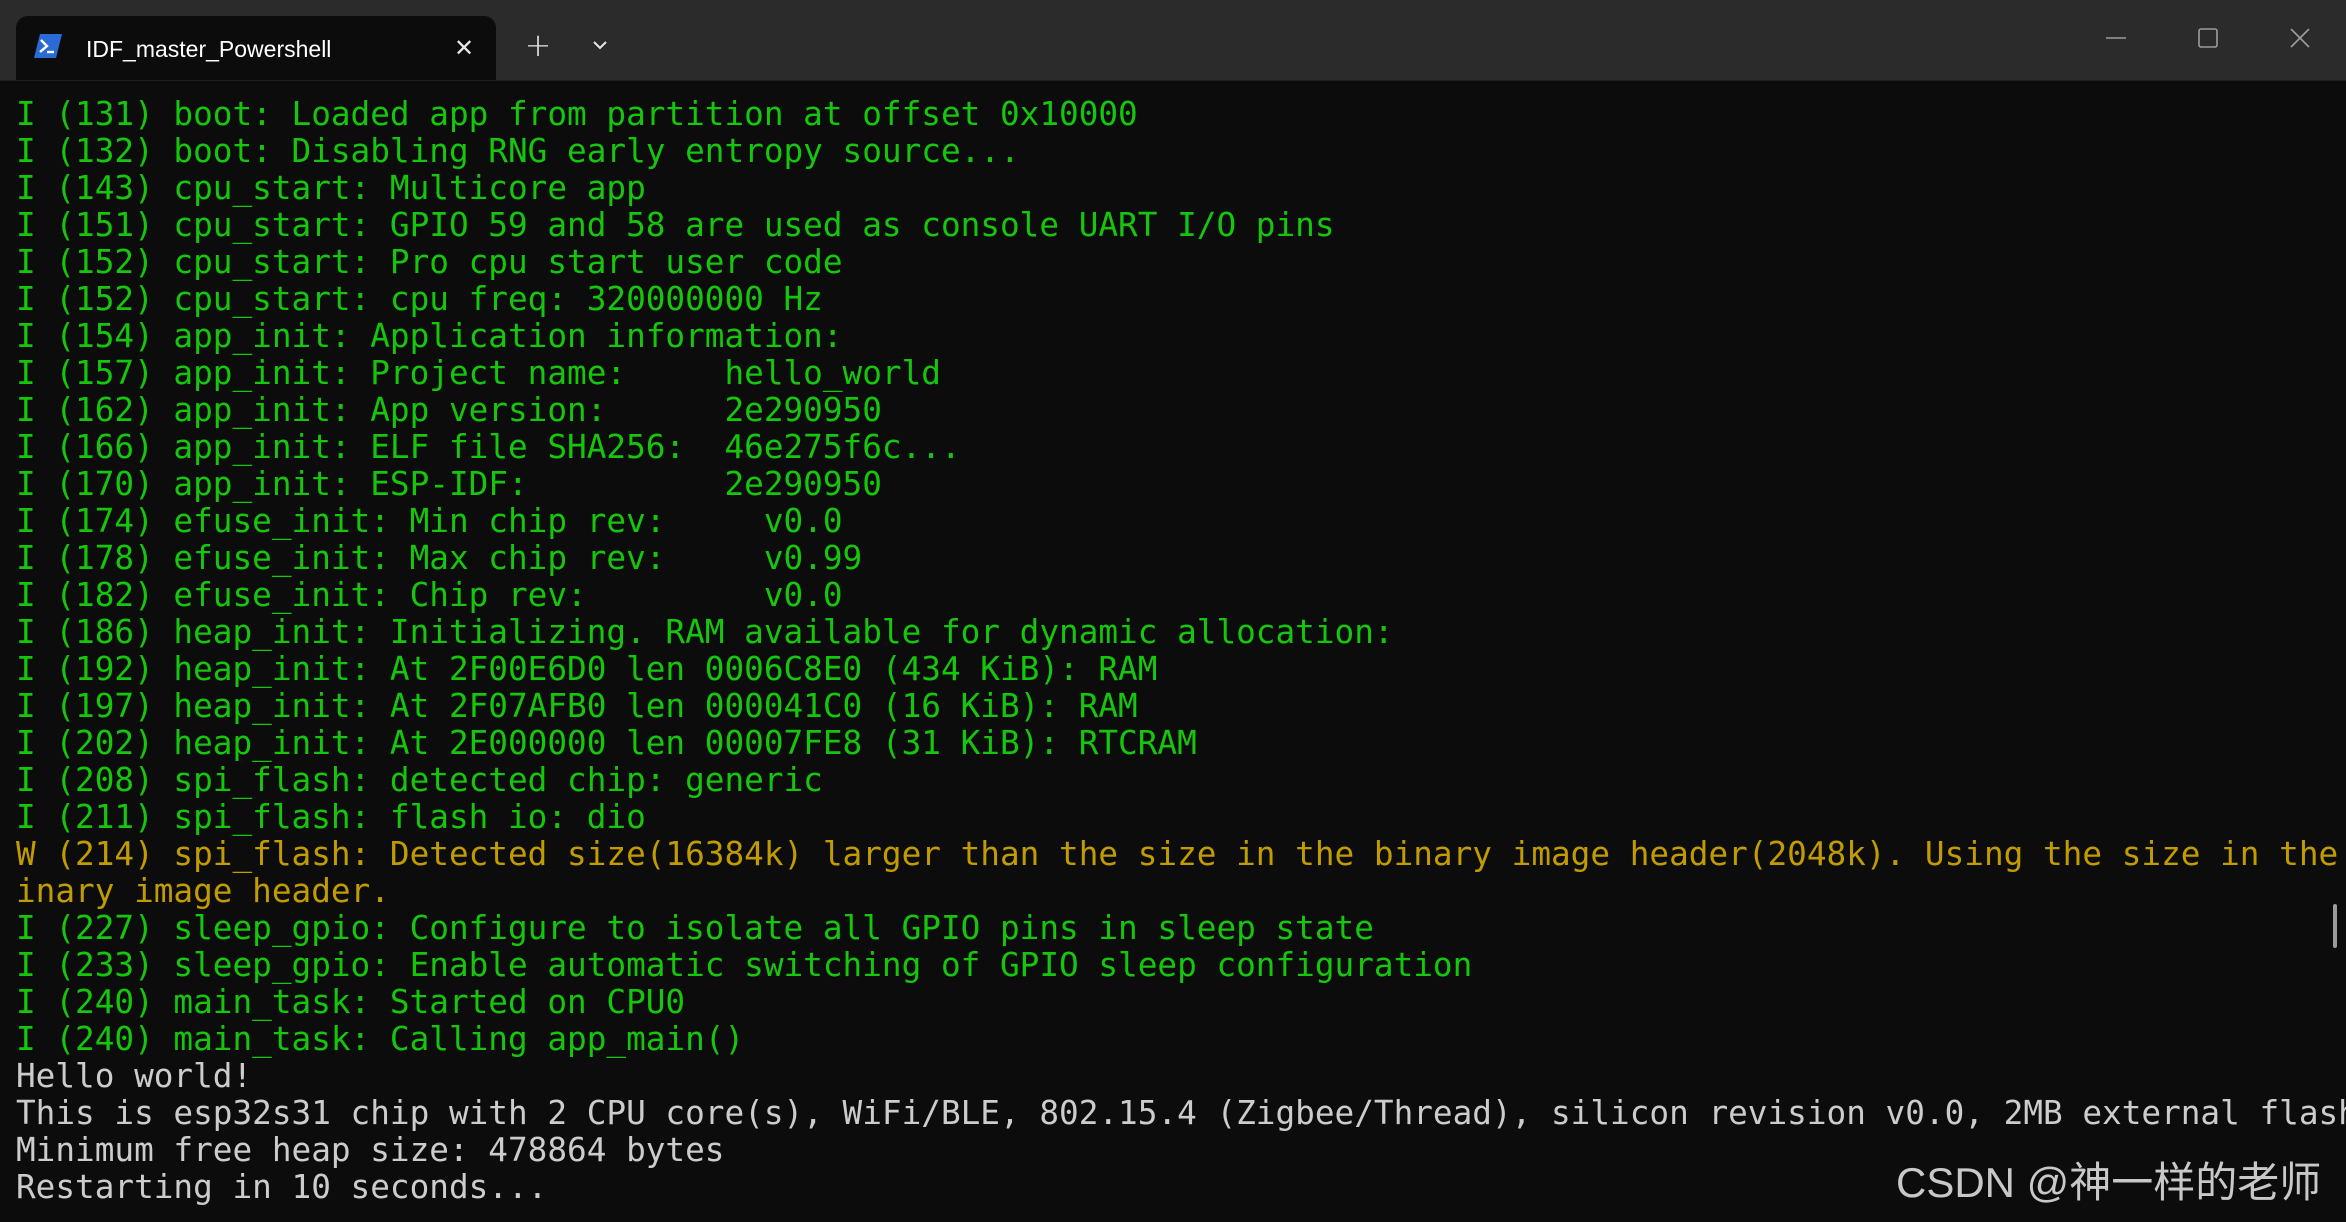 The width and height of the screenshot is (2346, 1222). I want to click on tab-idf-master-powershell: IDF_master_Powershell ✕, so click(256, 48).